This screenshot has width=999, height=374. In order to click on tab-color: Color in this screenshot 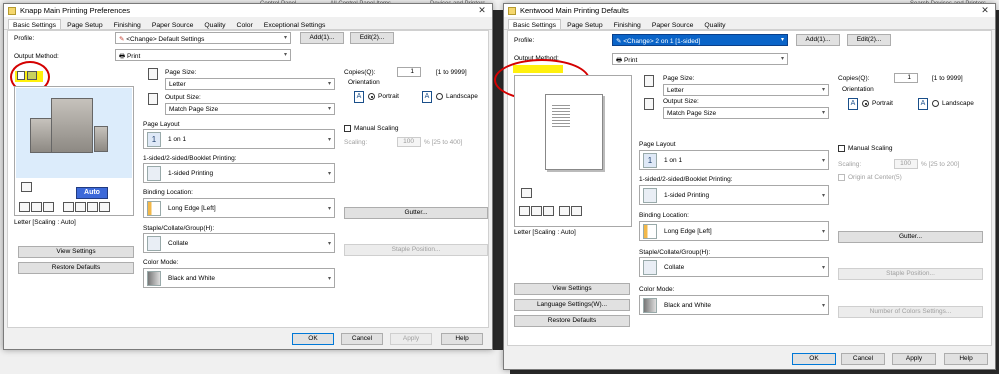, I will do `click(245, 24)`.